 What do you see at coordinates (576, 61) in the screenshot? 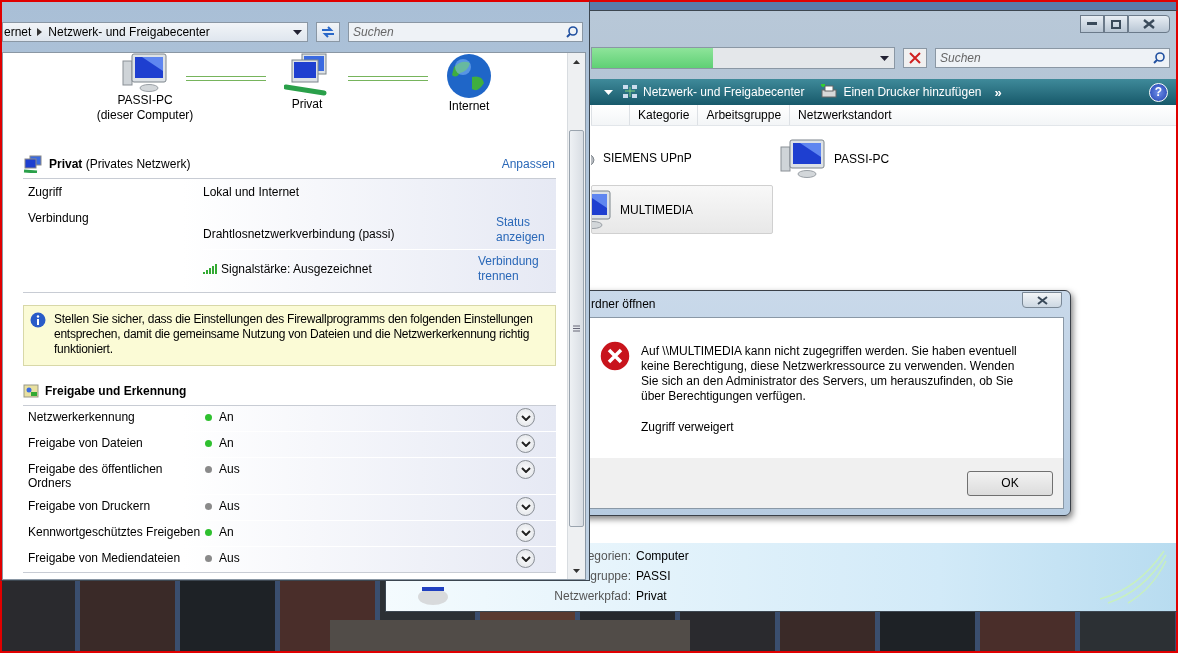
I see `scroll-up-icon` at bounding box center [576, 61].